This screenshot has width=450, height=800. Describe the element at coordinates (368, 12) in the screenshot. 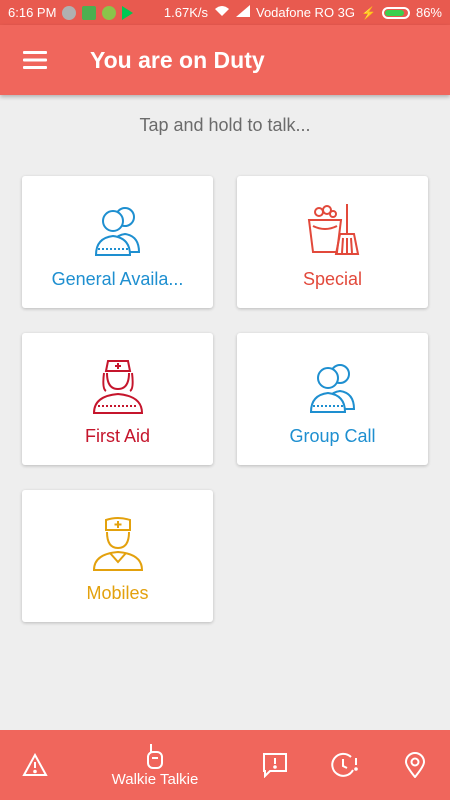

I see `charging-icon: ⚡` at that location.